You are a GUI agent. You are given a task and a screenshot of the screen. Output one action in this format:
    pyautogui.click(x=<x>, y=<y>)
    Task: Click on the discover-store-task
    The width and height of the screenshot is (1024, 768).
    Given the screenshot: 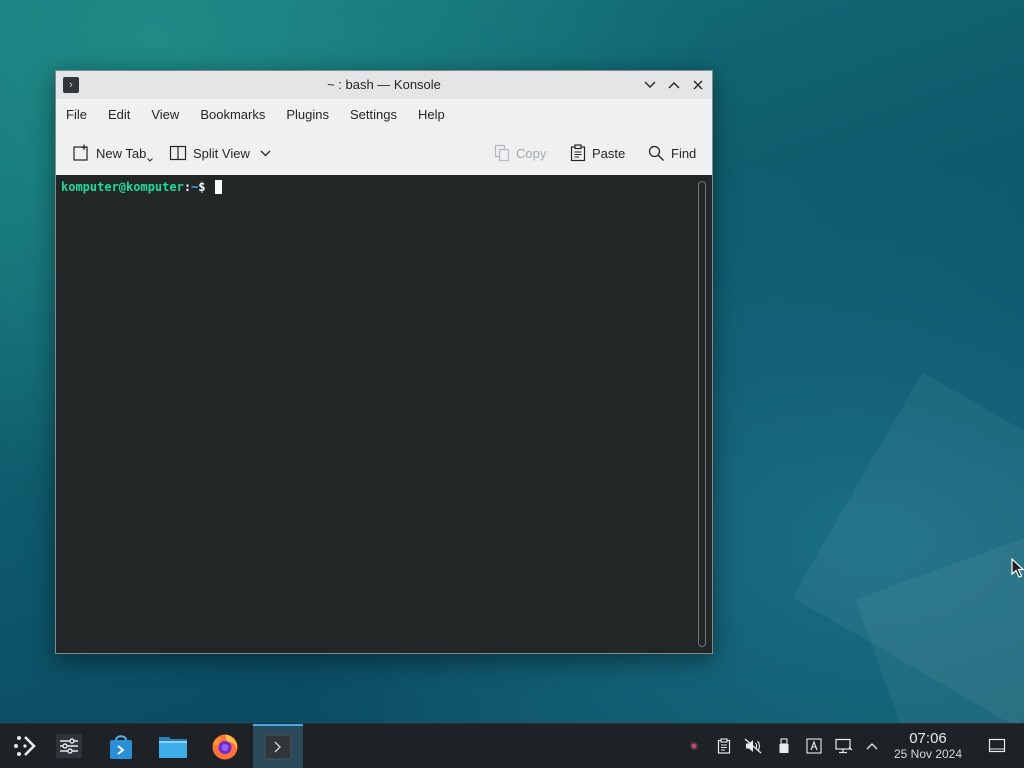 What is the action you would take?
    pyautogui.click(x=121, y=746)
    